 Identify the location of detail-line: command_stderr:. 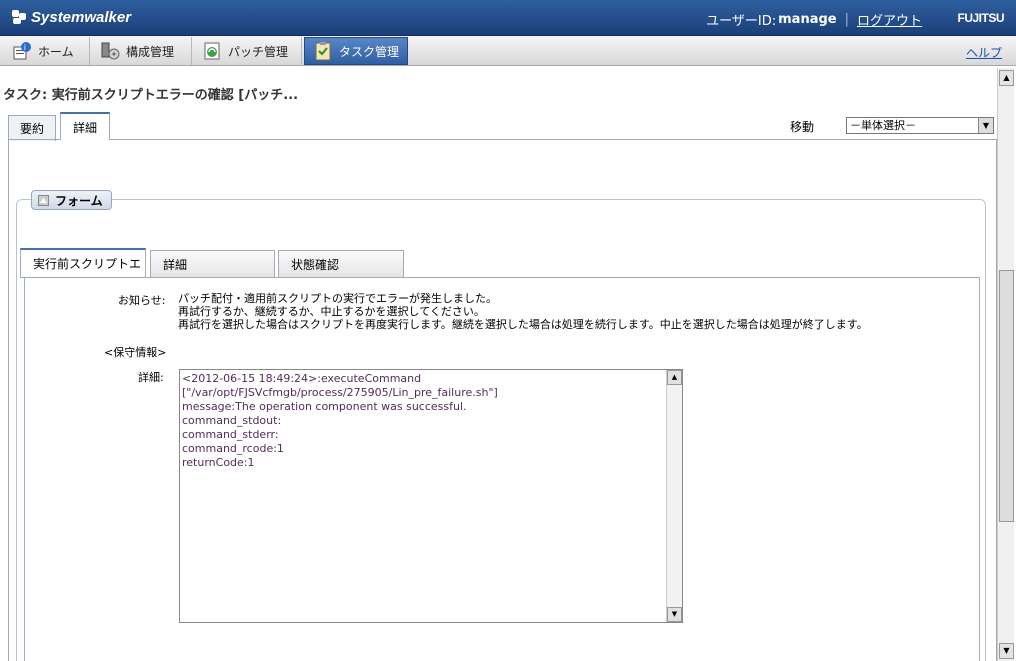
(230, 434).